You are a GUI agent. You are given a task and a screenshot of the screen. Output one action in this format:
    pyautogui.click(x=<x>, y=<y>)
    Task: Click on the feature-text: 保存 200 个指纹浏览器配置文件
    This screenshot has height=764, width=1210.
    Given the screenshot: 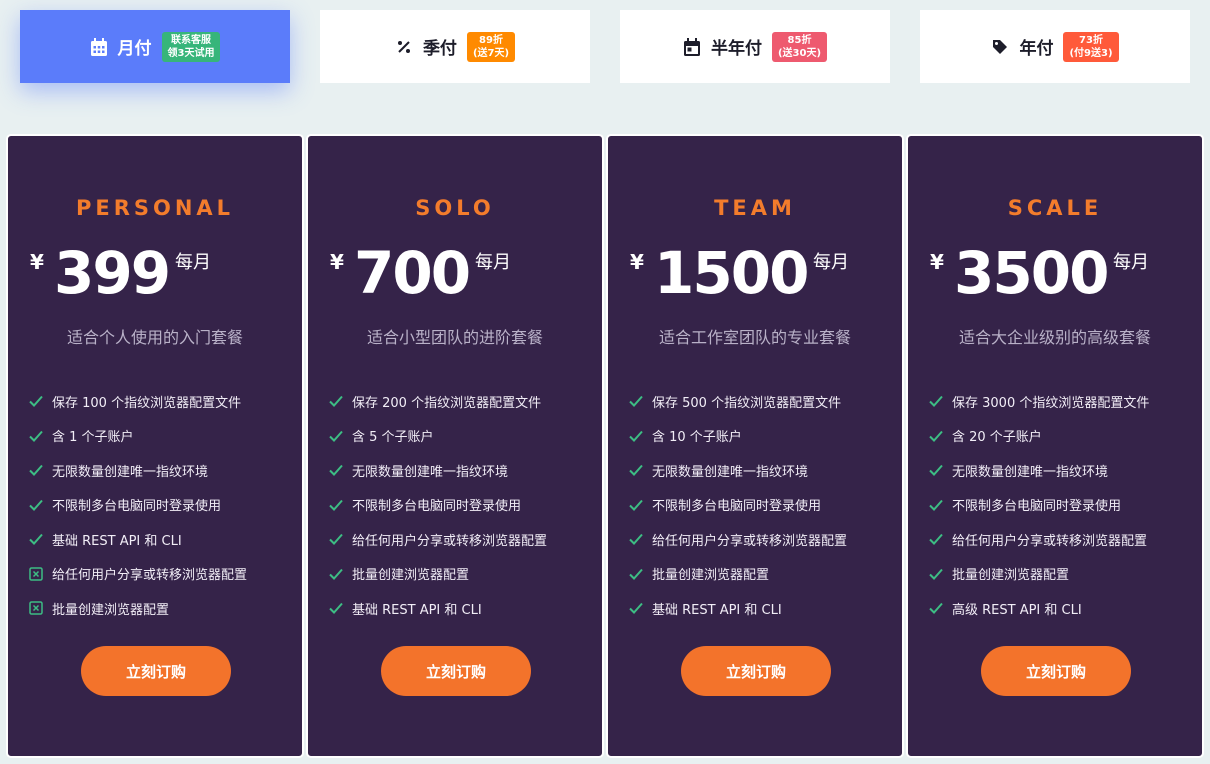 What is the action you would take?
    pyautogui.click(x=447, y=403)
    